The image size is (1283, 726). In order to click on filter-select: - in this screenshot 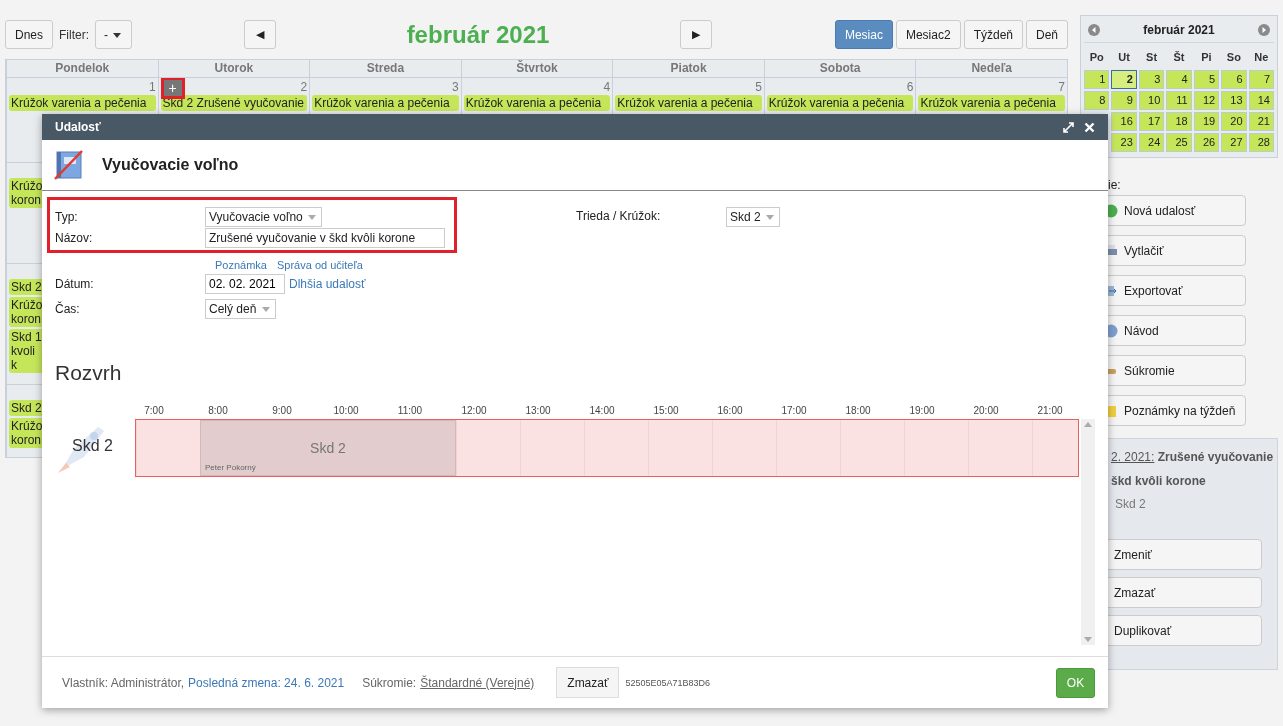, I will do `click(114, 34)`.